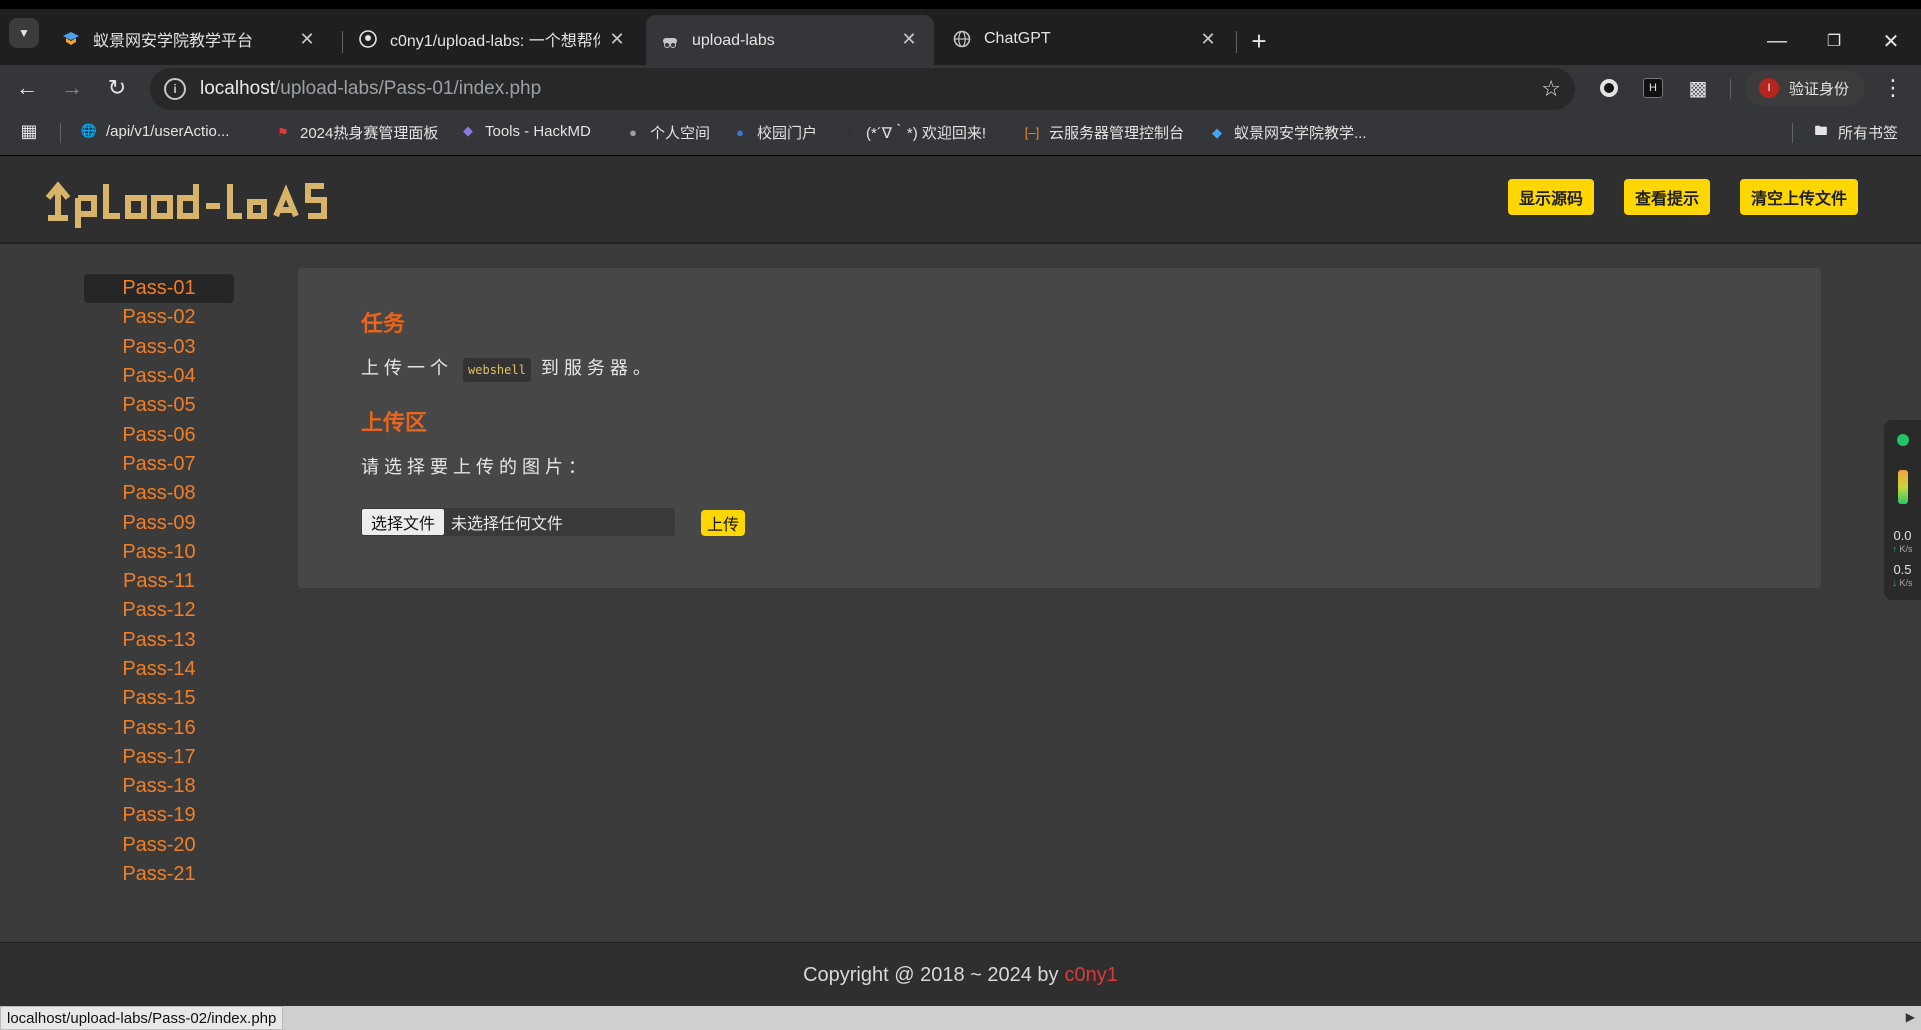 This screenshot has height=1030, width=1921. I want to click on toolbar-separator, so click(1730, 89).